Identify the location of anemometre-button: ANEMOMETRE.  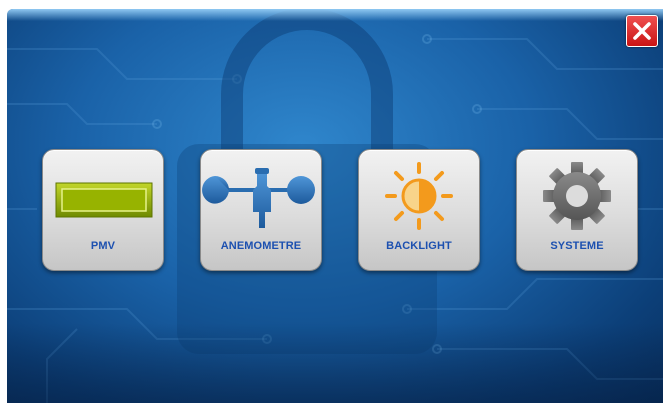
(261, 210).